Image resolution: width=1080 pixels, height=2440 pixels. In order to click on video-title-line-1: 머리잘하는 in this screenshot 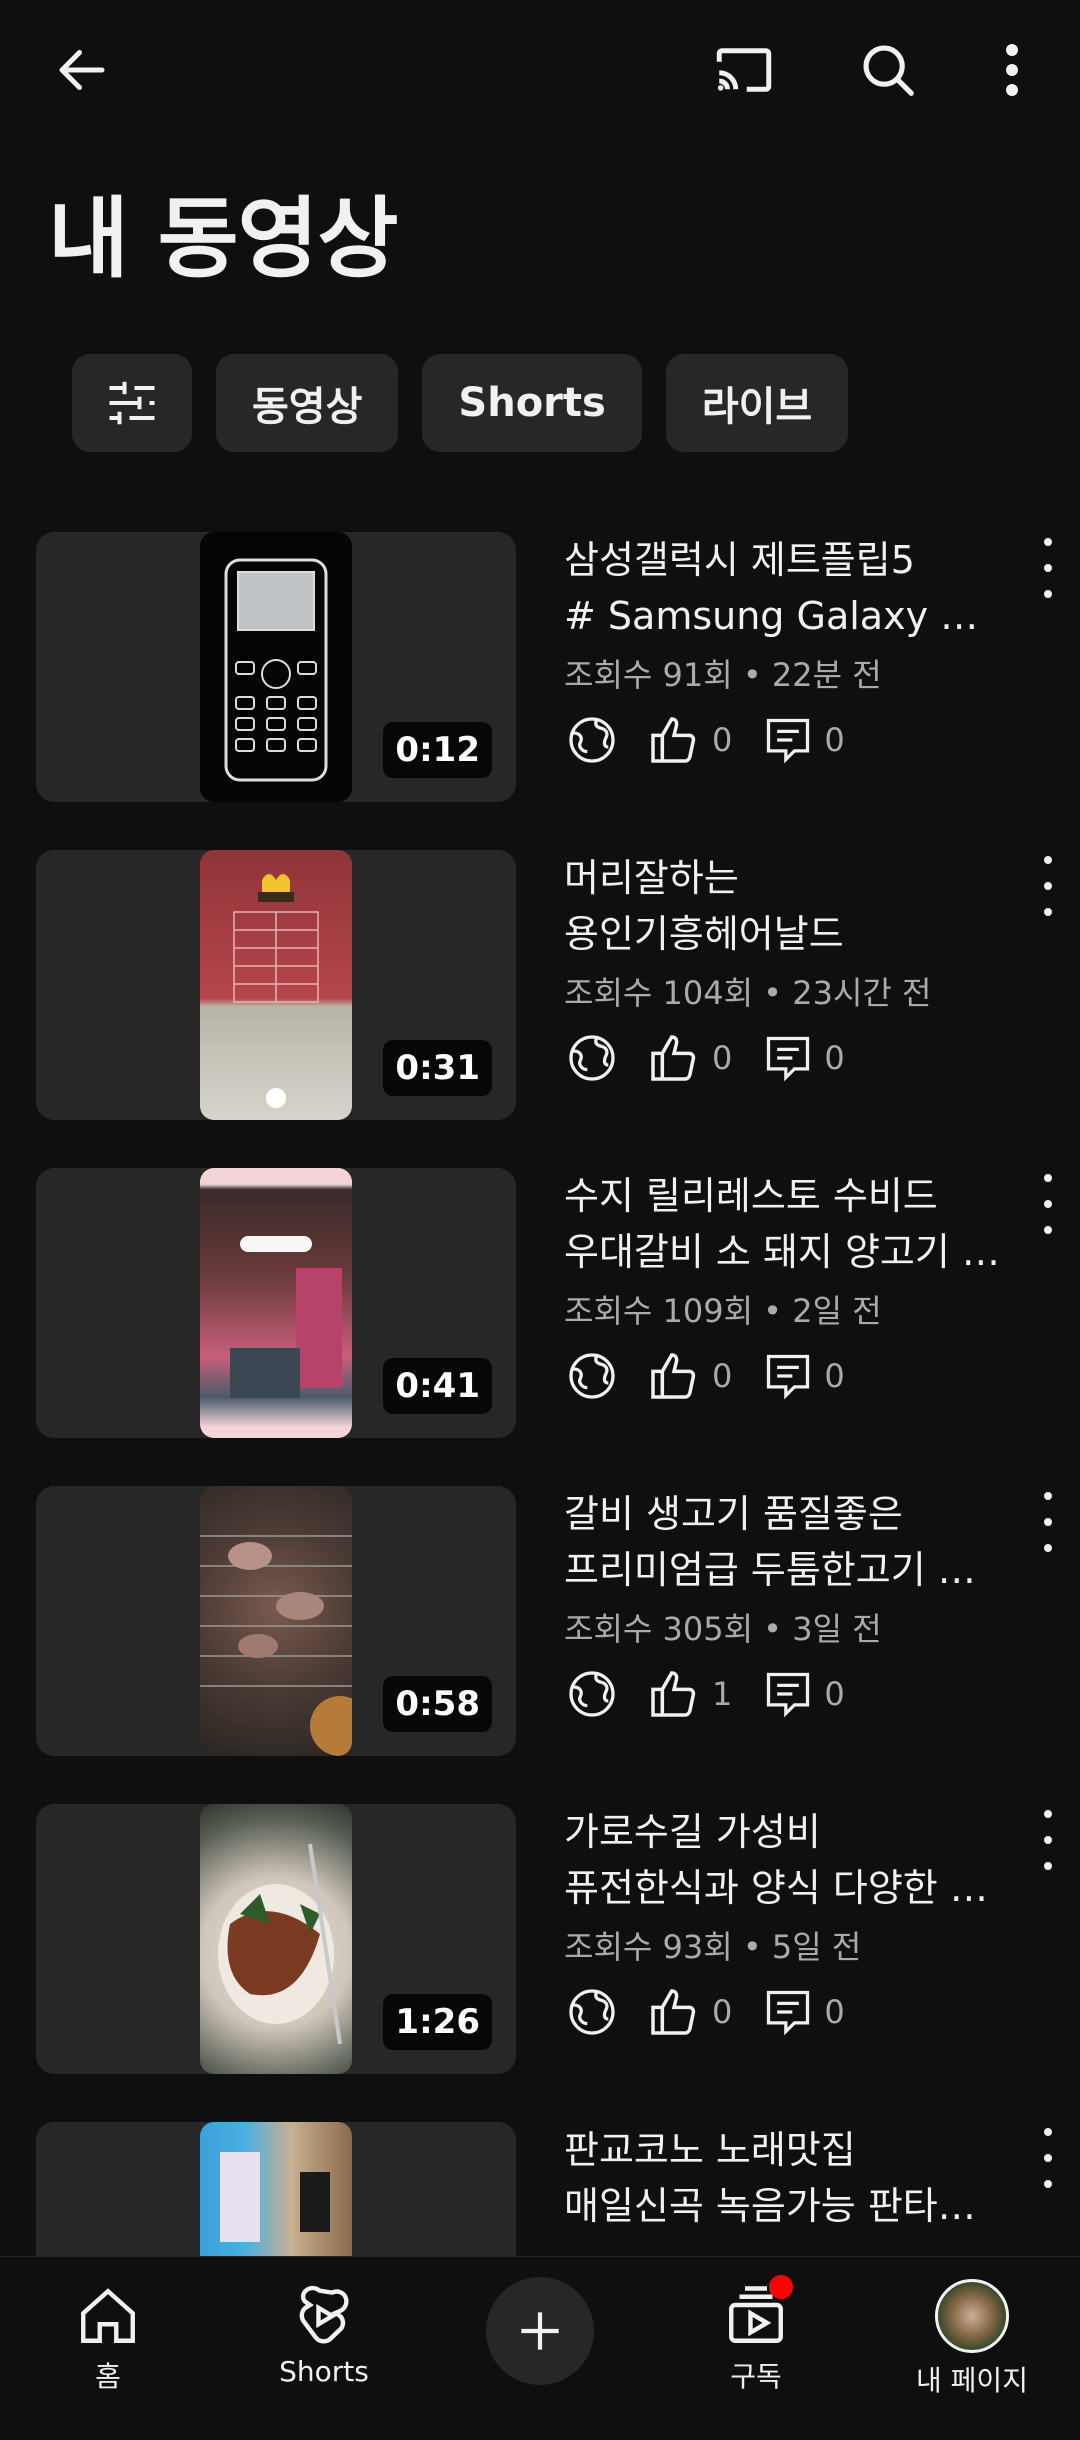, I will do `click(651, 878)`.